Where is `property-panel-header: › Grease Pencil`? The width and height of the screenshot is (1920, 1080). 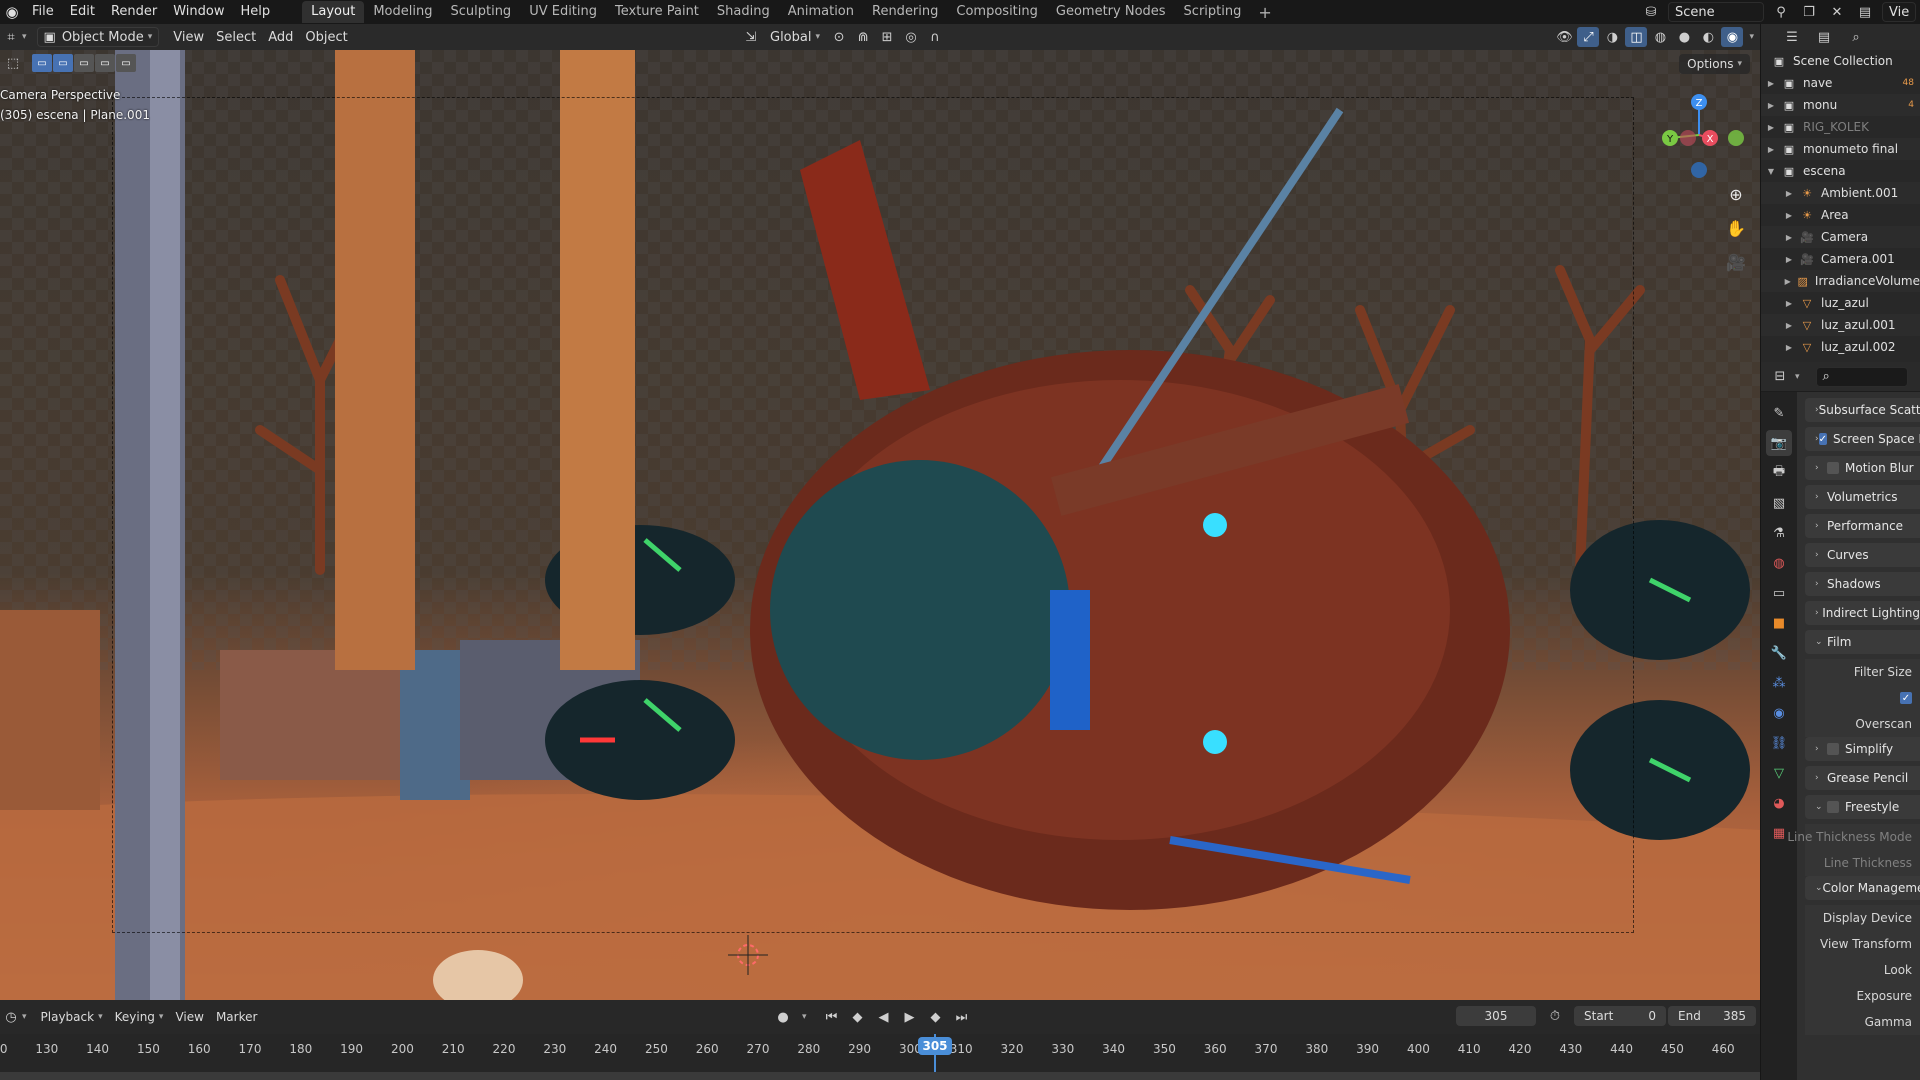 property-panel-header: › Grease Pencil is located at coordinates (1862, 778).